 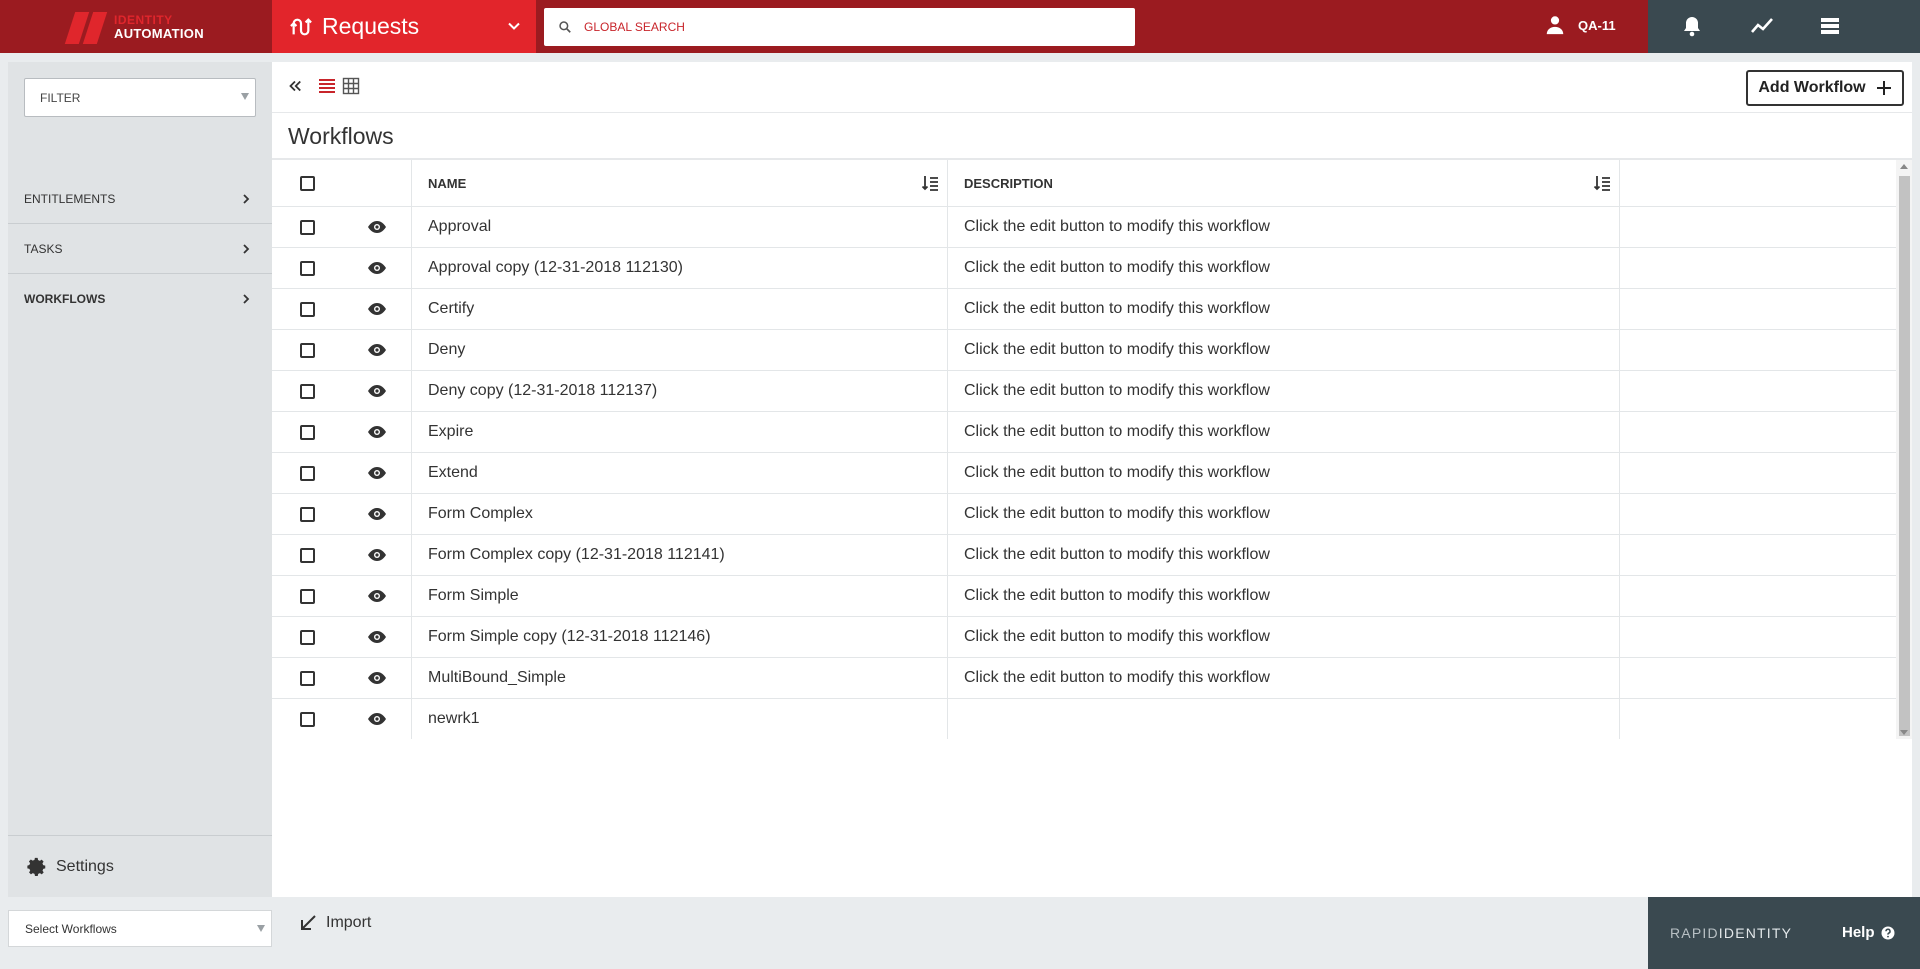 I want to click on caret-down-icon, so click(x=261, y=928).